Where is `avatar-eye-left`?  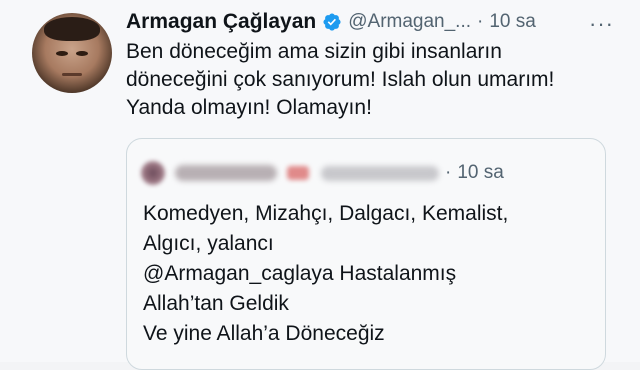 avatar-eye-left is located at coordinates (62, 53).